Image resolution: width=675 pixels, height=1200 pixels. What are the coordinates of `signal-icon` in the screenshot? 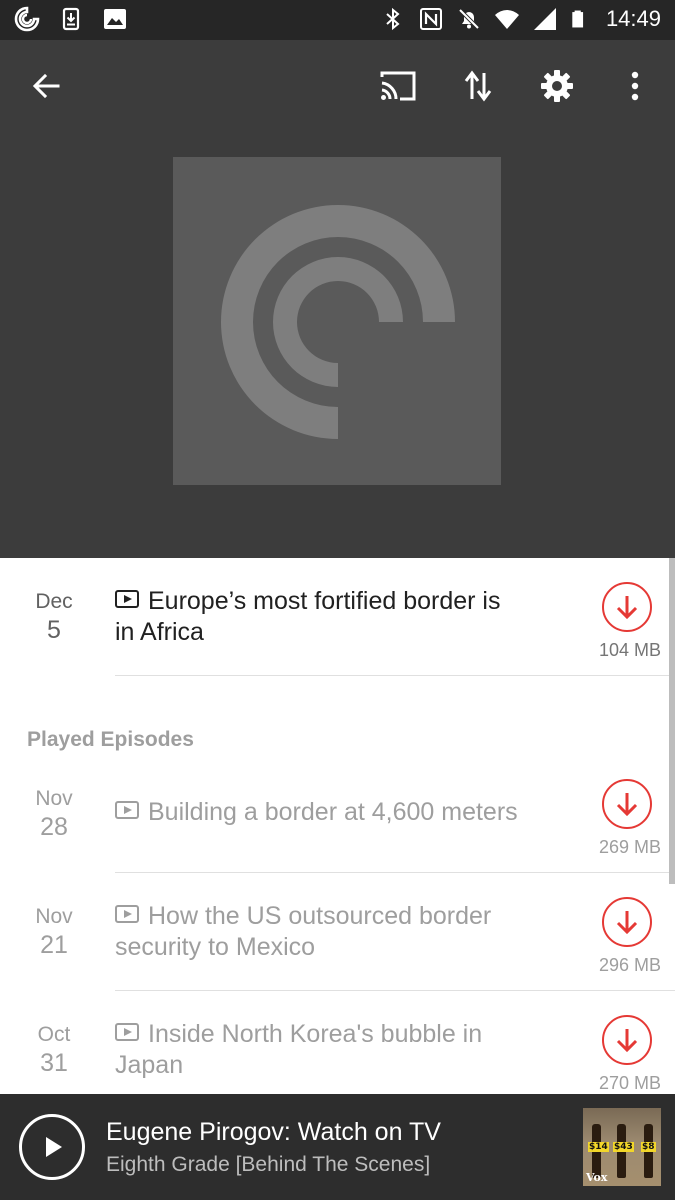 It's located at (544, 19).